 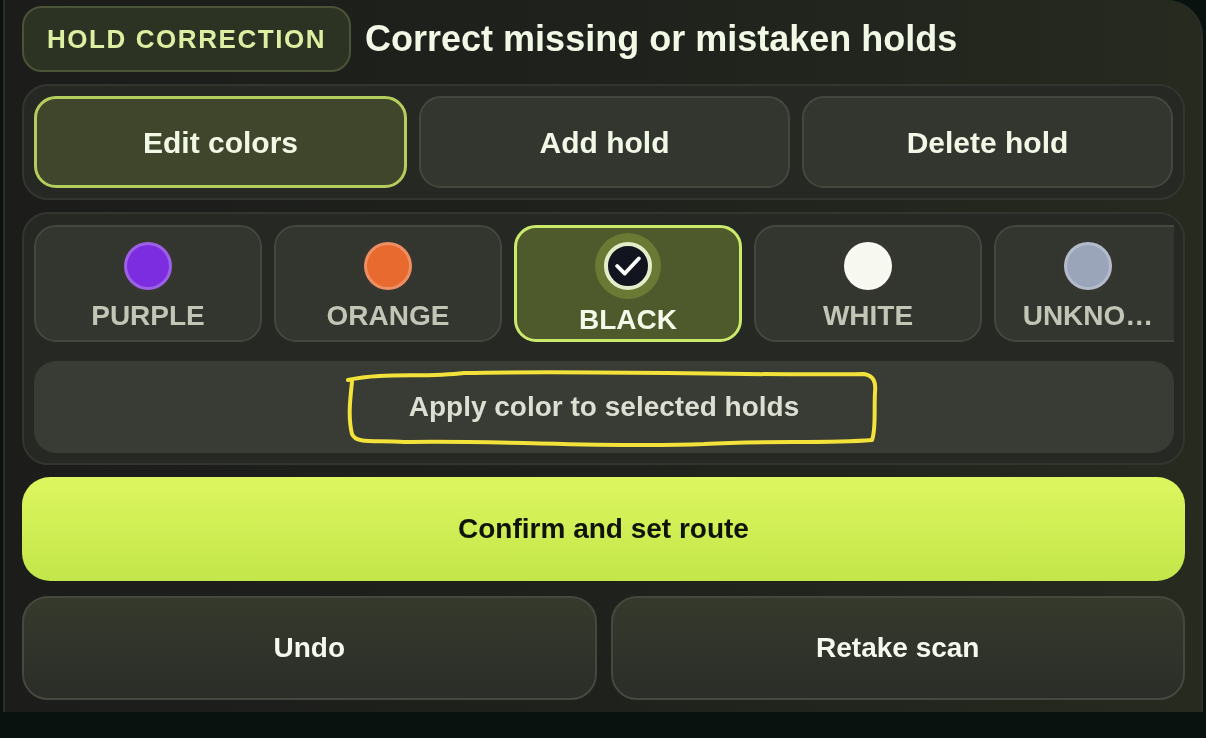 I want to click on secondary-button: Retake scan, so click(x=897, y=648).